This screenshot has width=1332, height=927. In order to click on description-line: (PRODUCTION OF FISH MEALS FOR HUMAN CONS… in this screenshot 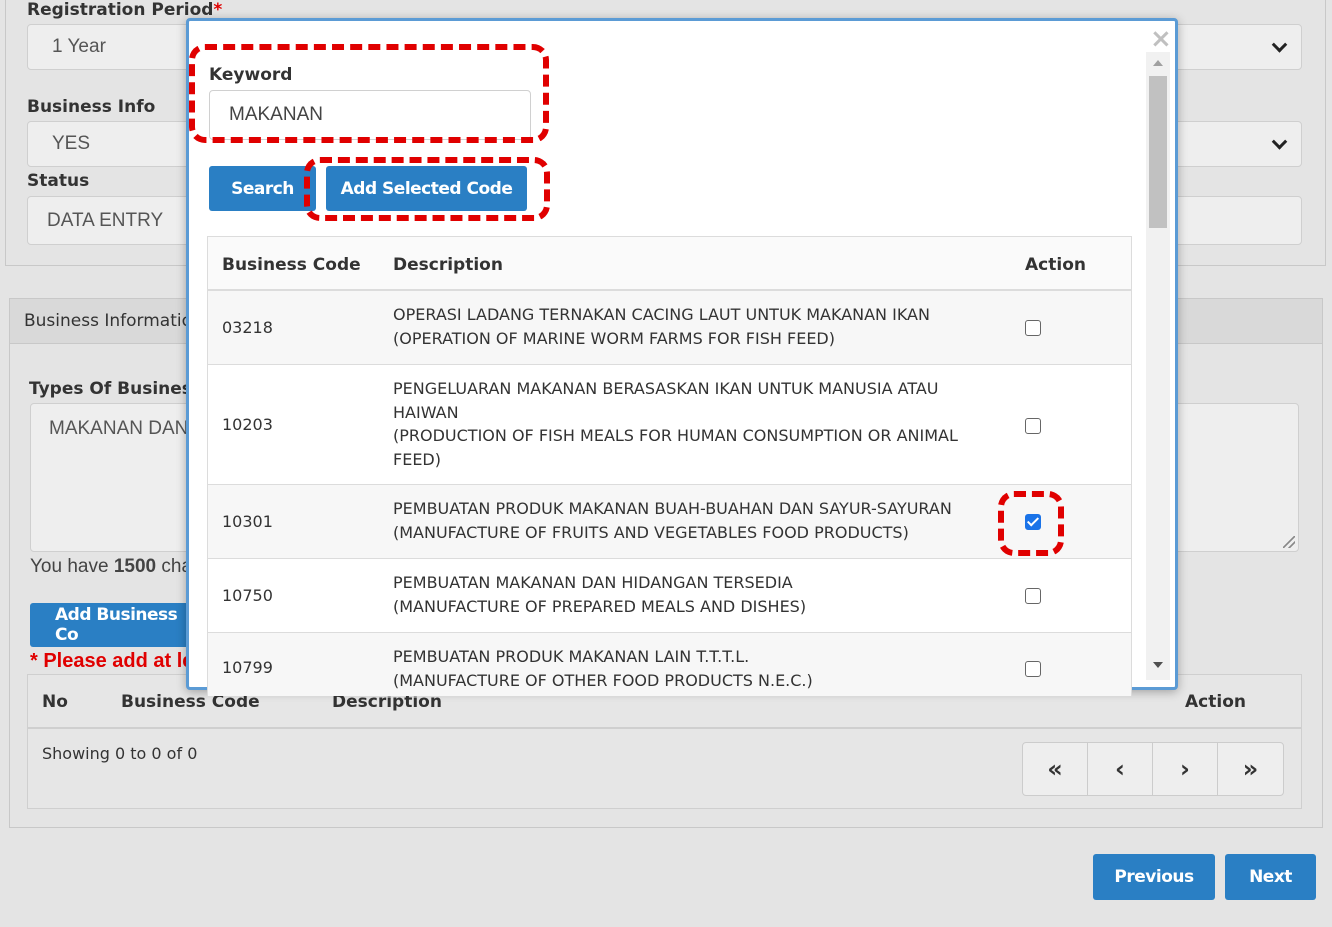, I will do `click(675, 435)`.